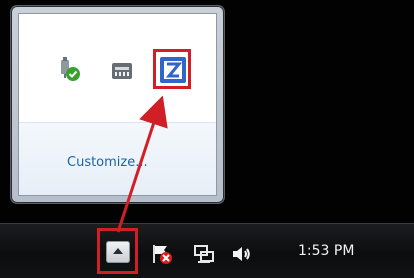 The width and height of the screenshot is (414, 278). What do you see at coordinates (242, 254) in the screenshot?
I see `volume-icon` at bounding box center [242, 254].